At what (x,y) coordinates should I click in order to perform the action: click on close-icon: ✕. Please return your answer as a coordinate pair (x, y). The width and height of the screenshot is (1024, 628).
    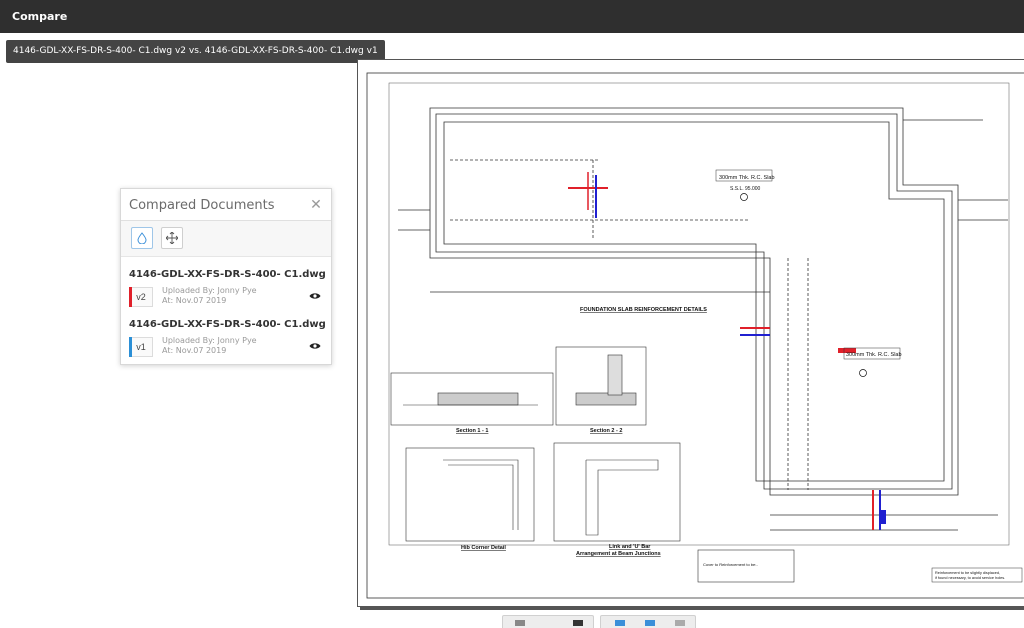
    Looking at the image, I should click on (316, 204).